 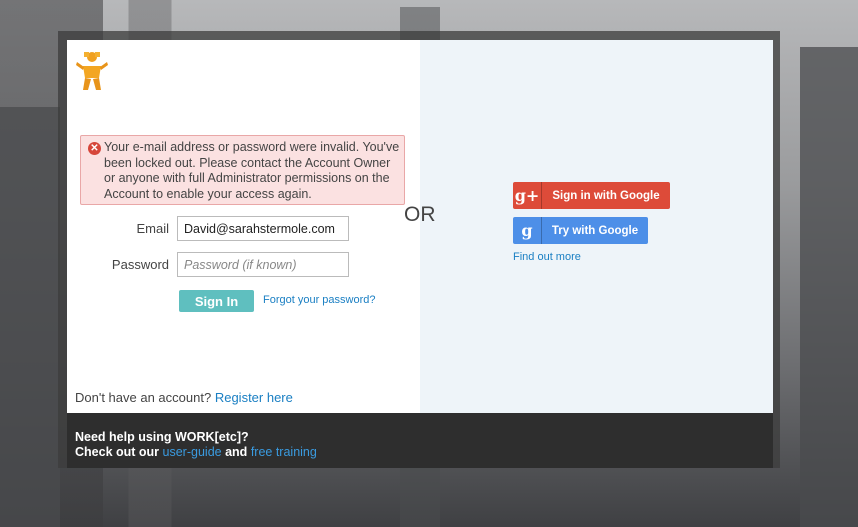 I want to click on register-row: Don't have an account? Register here, so click(x=184, y=397).